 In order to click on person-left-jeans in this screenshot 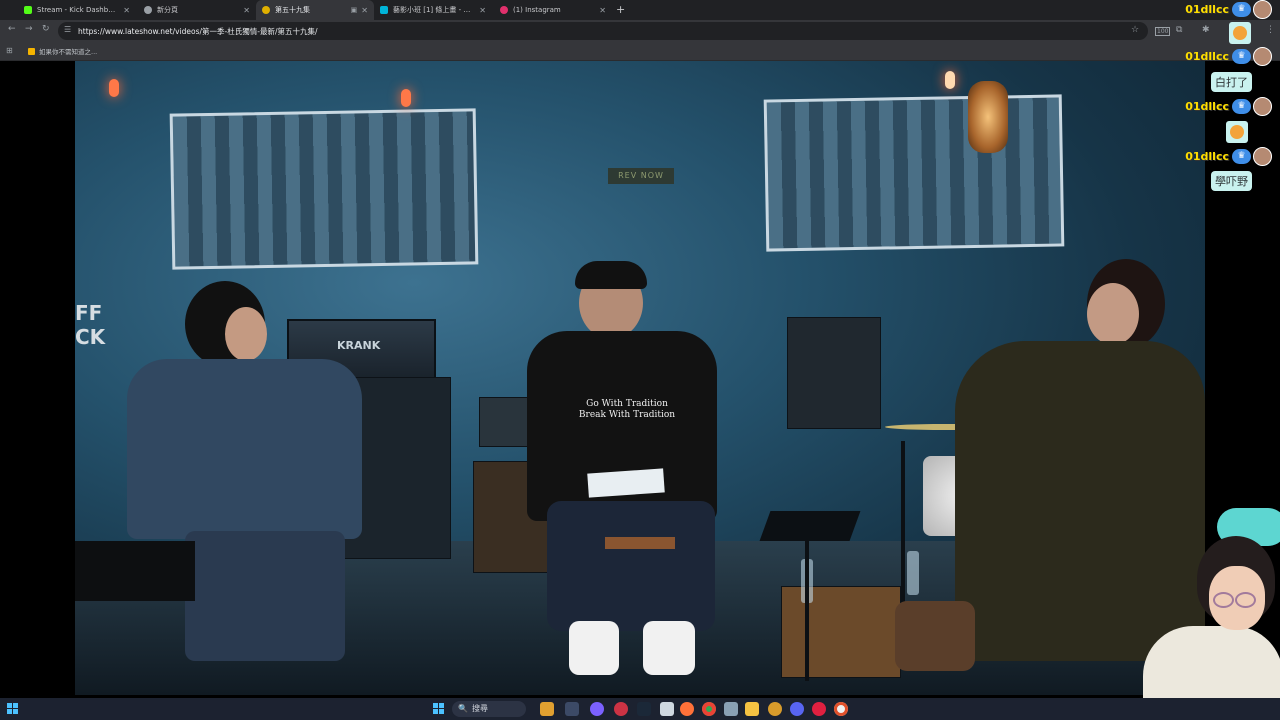, I will do `click(265, 596)`.